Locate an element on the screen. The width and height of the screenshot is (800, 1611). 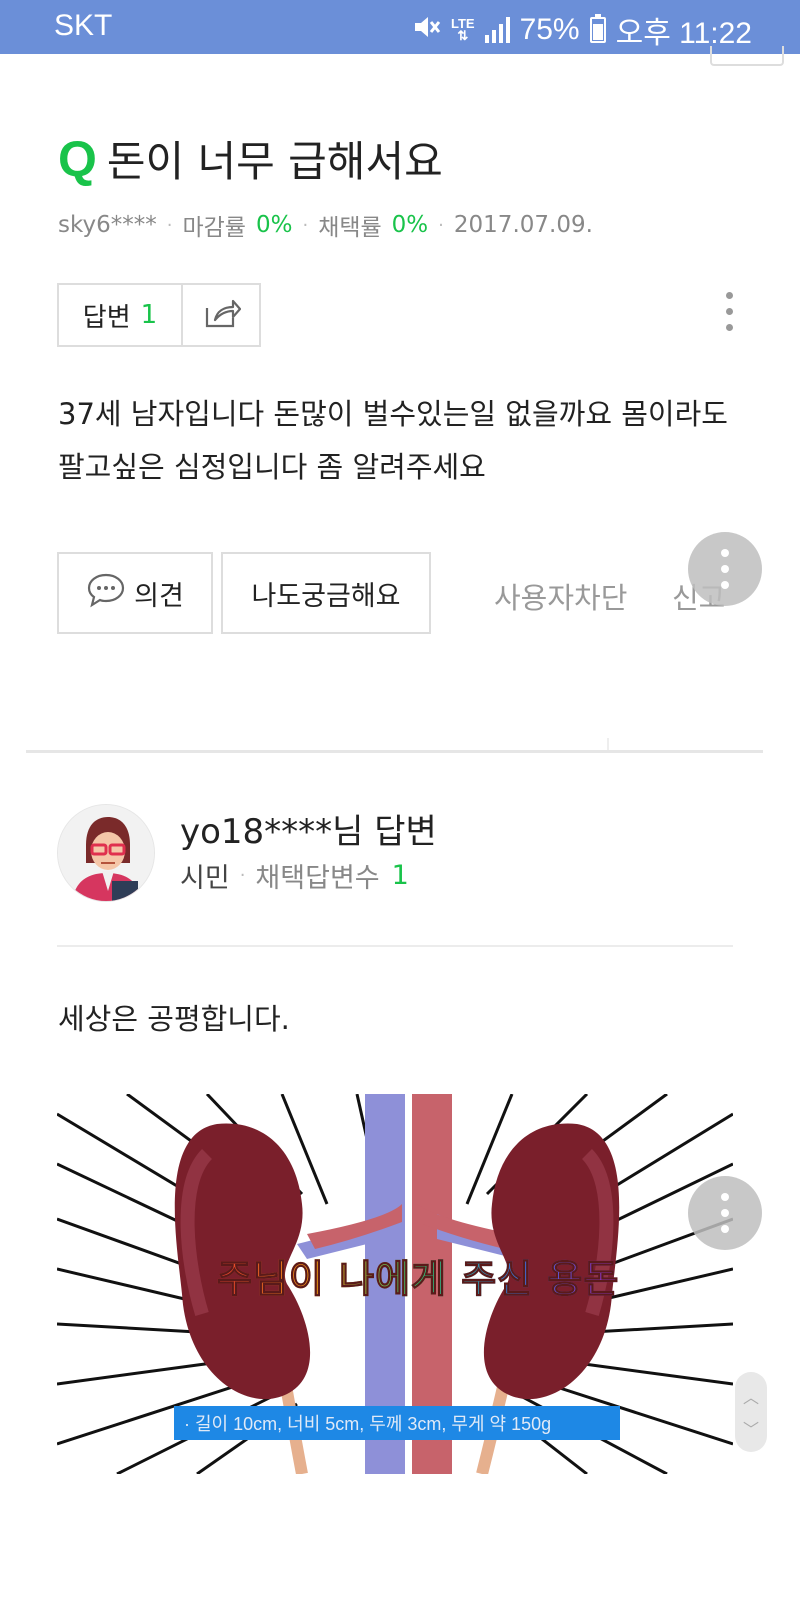
curious-button: 나도궁금해요 is located at coordinates (326, 593).